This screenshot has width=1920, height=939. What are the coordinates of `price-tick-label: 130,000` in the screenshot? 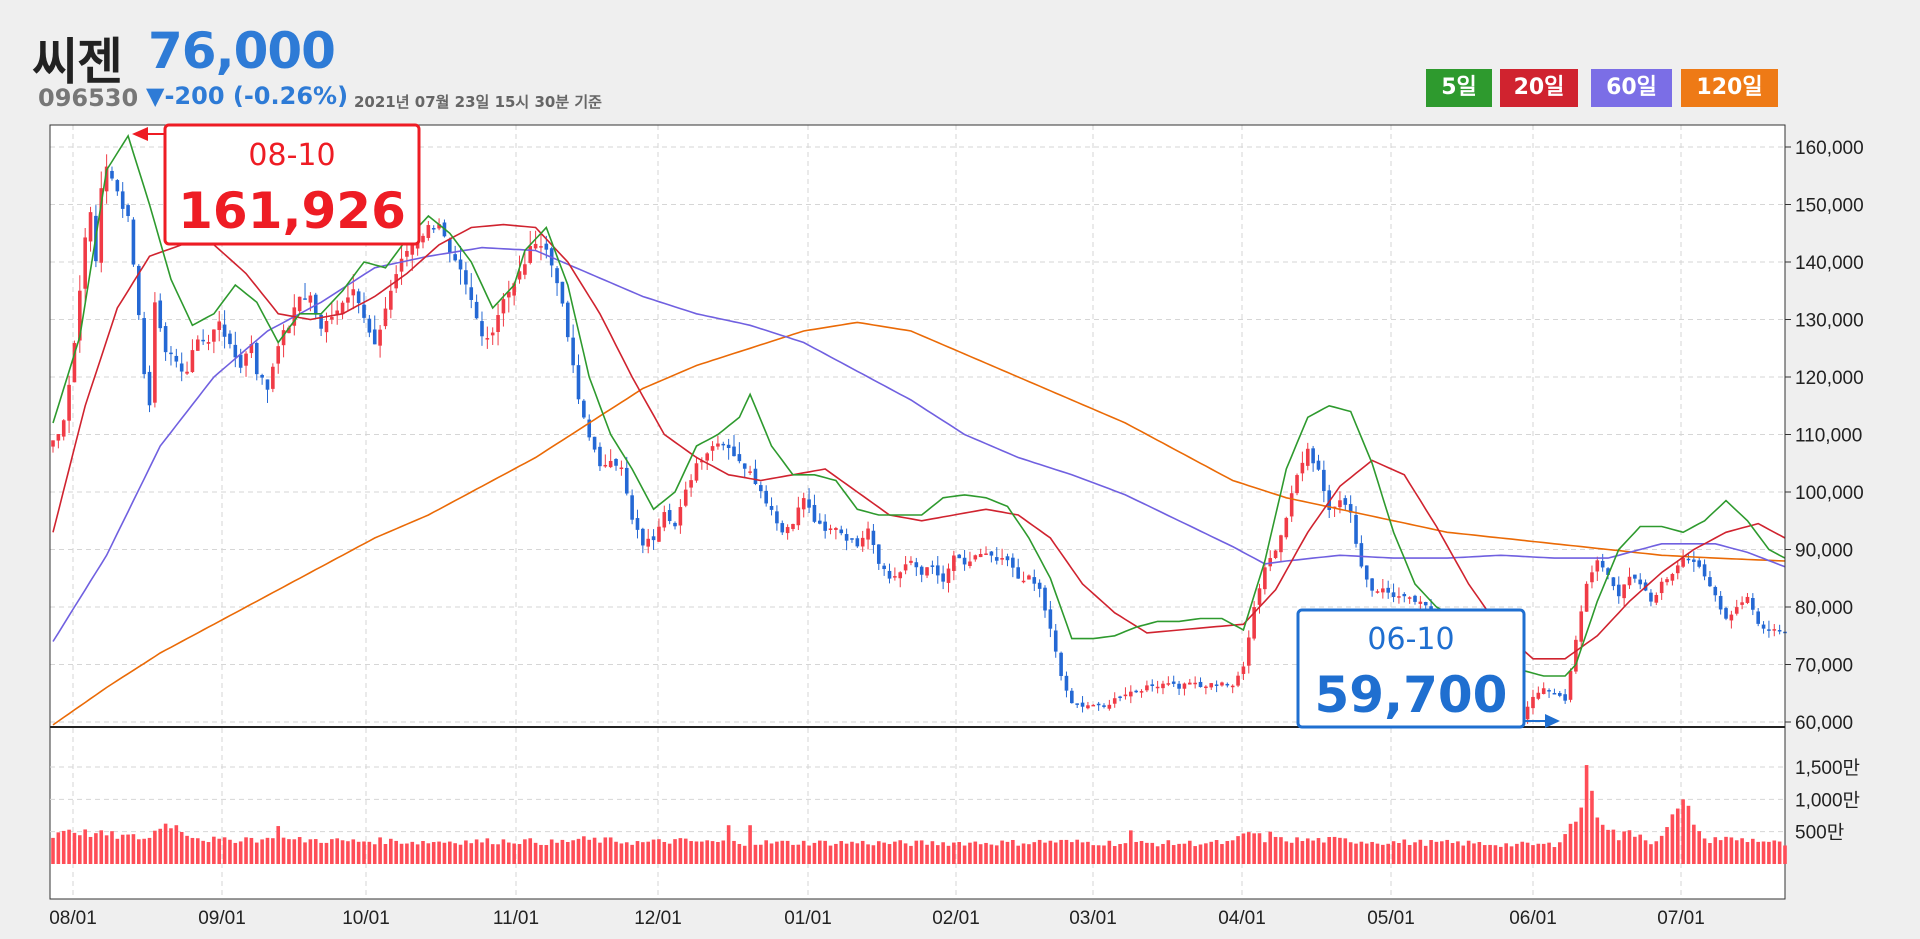 It's located at (1829, 321).